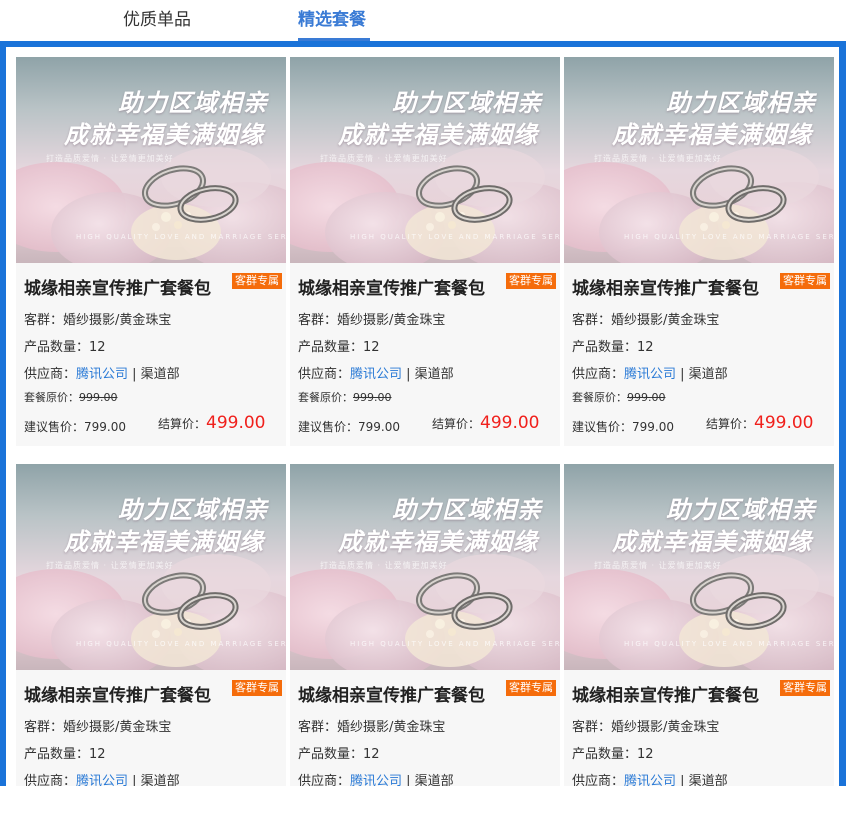  What do you see at coordinates (332, 20) in the screenshot?
I see `tab-selected-packages: 精选套餐` at bounding box center [332, 20].